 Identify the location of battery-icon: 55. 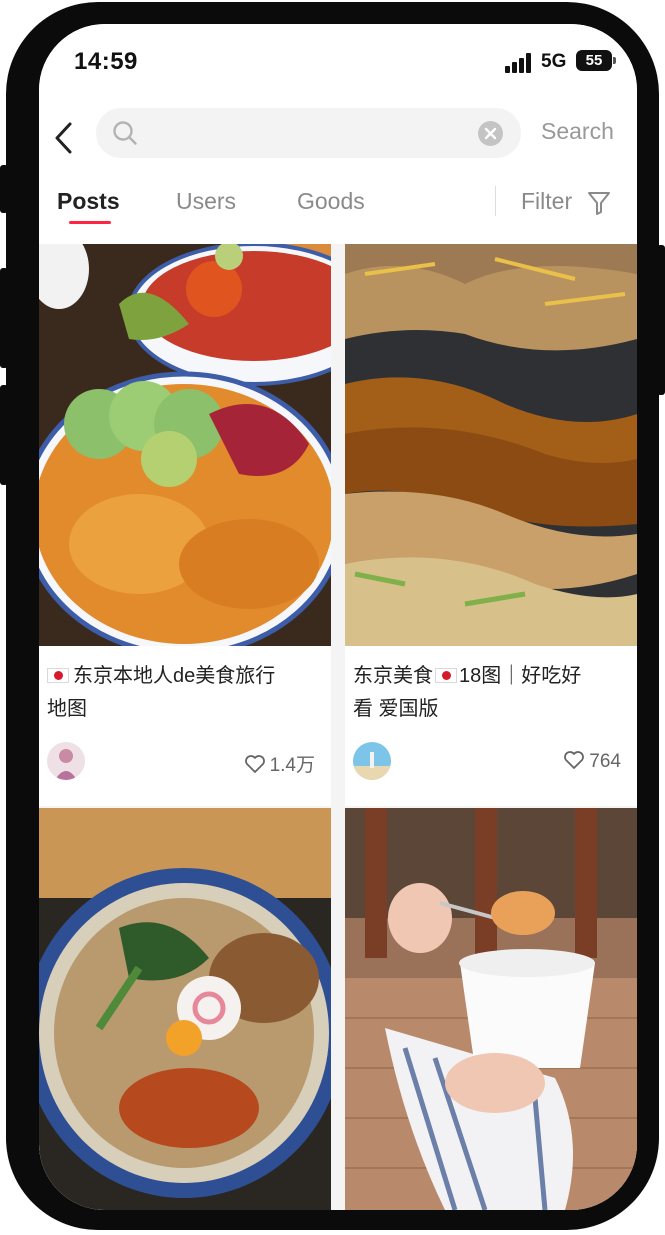
(596, 60).